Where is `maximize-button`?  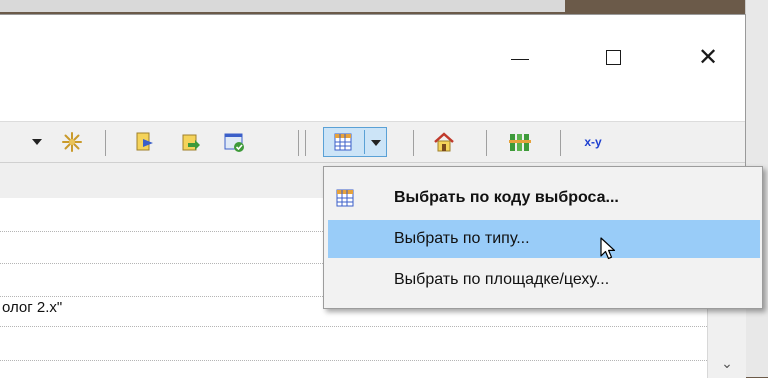
maximize-button is located at coordinates (613, 57).